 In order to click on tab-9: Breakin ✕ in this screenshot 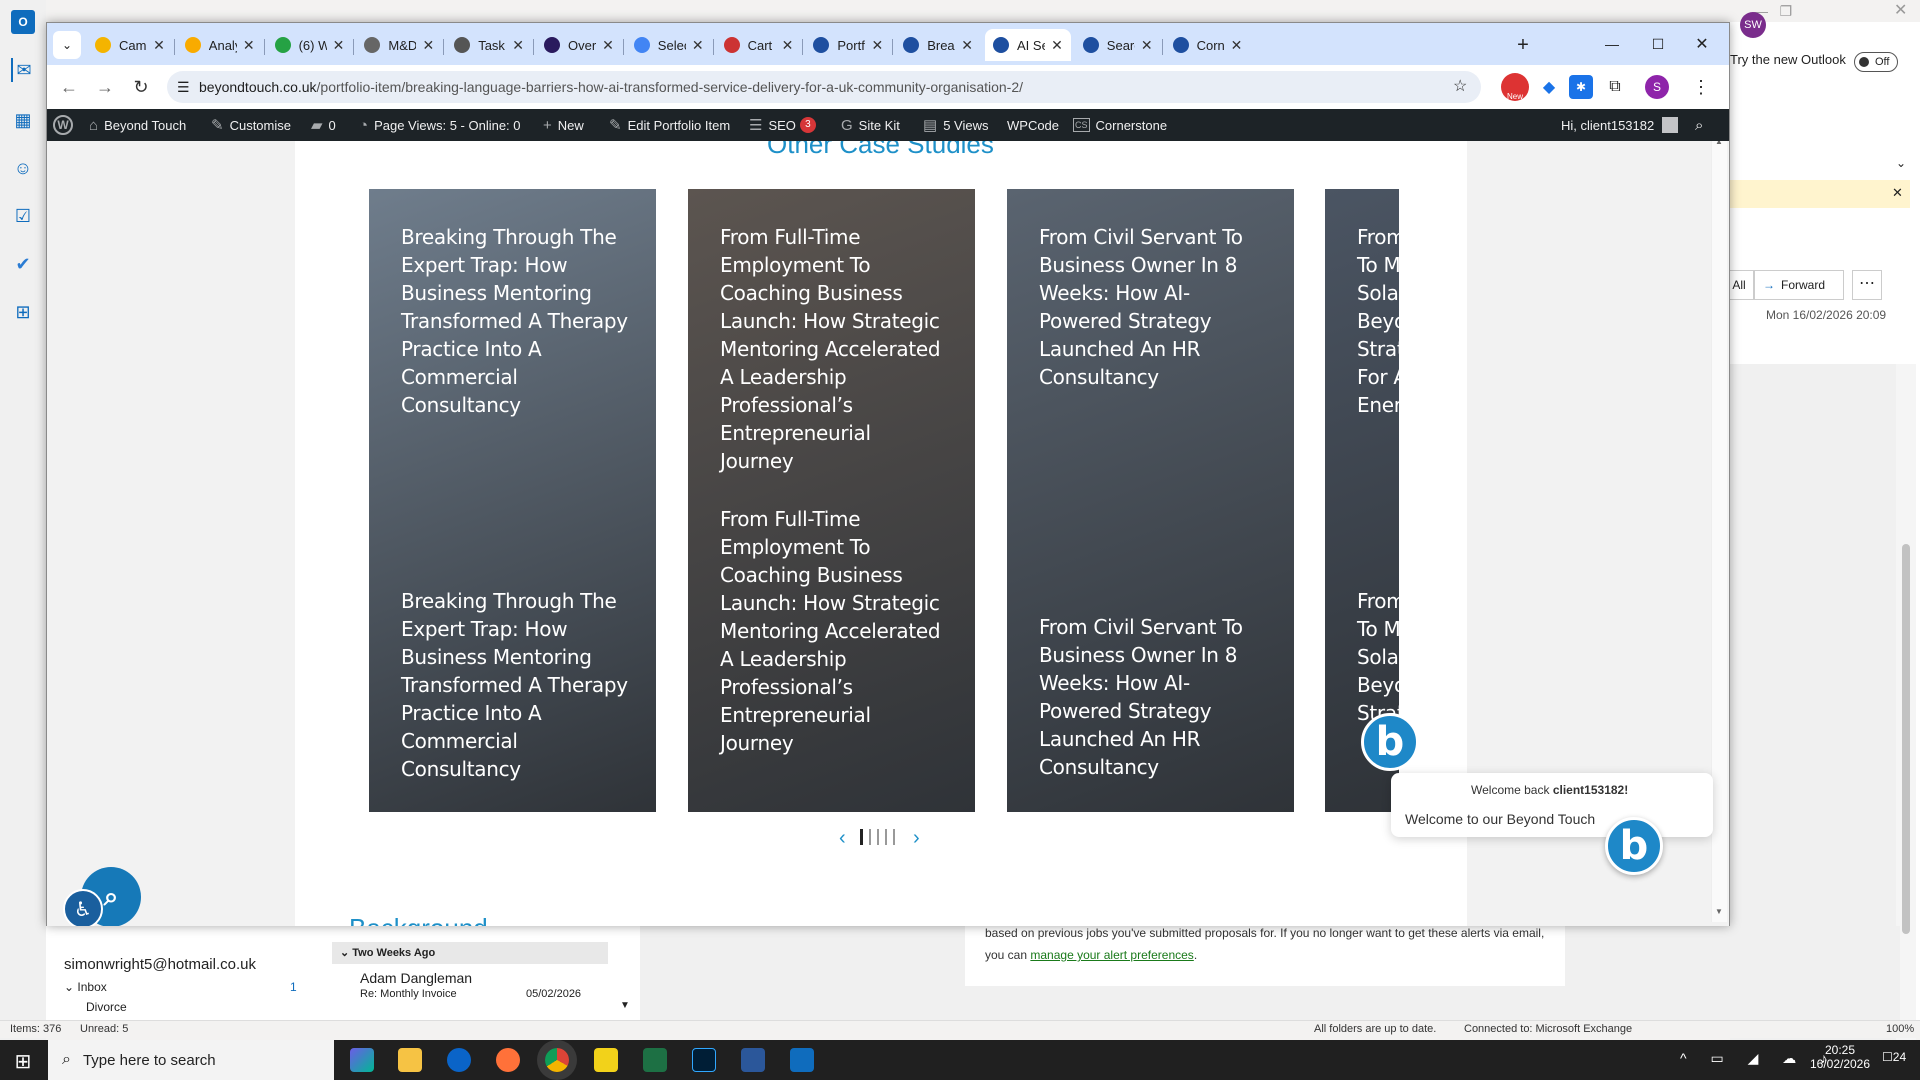, I will do `click(938, 45)`.